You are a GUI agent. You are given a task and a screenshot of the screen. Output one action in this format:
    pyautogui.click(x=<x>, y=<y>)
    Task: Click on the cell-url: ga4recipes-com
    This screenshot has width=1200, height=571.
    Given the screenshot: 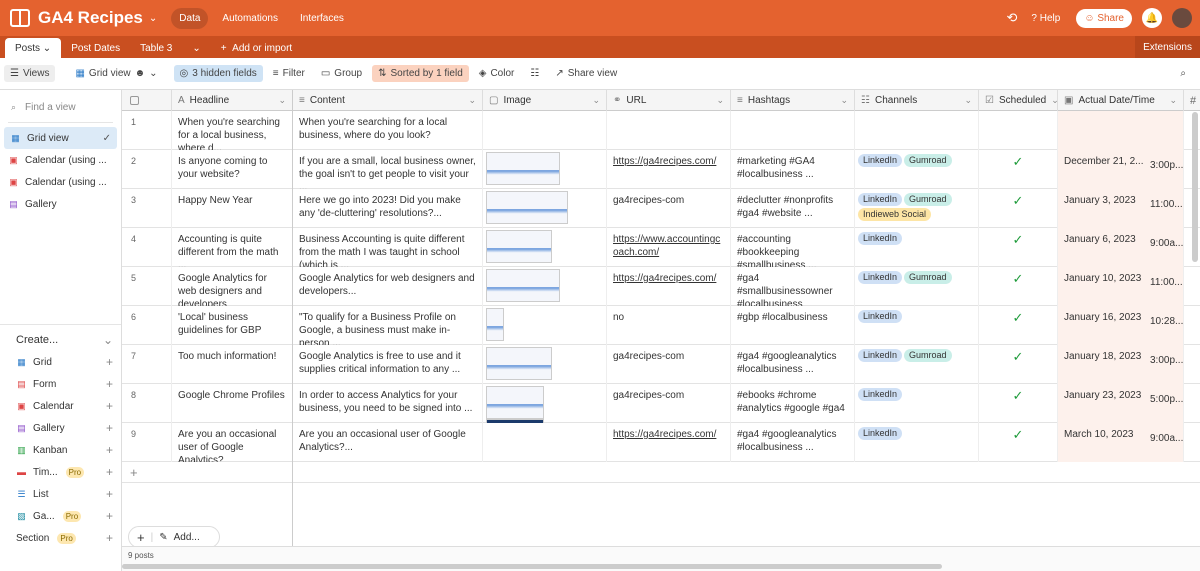 What is the action you would take?
    pyautogui.click(x=669, y=403)
    